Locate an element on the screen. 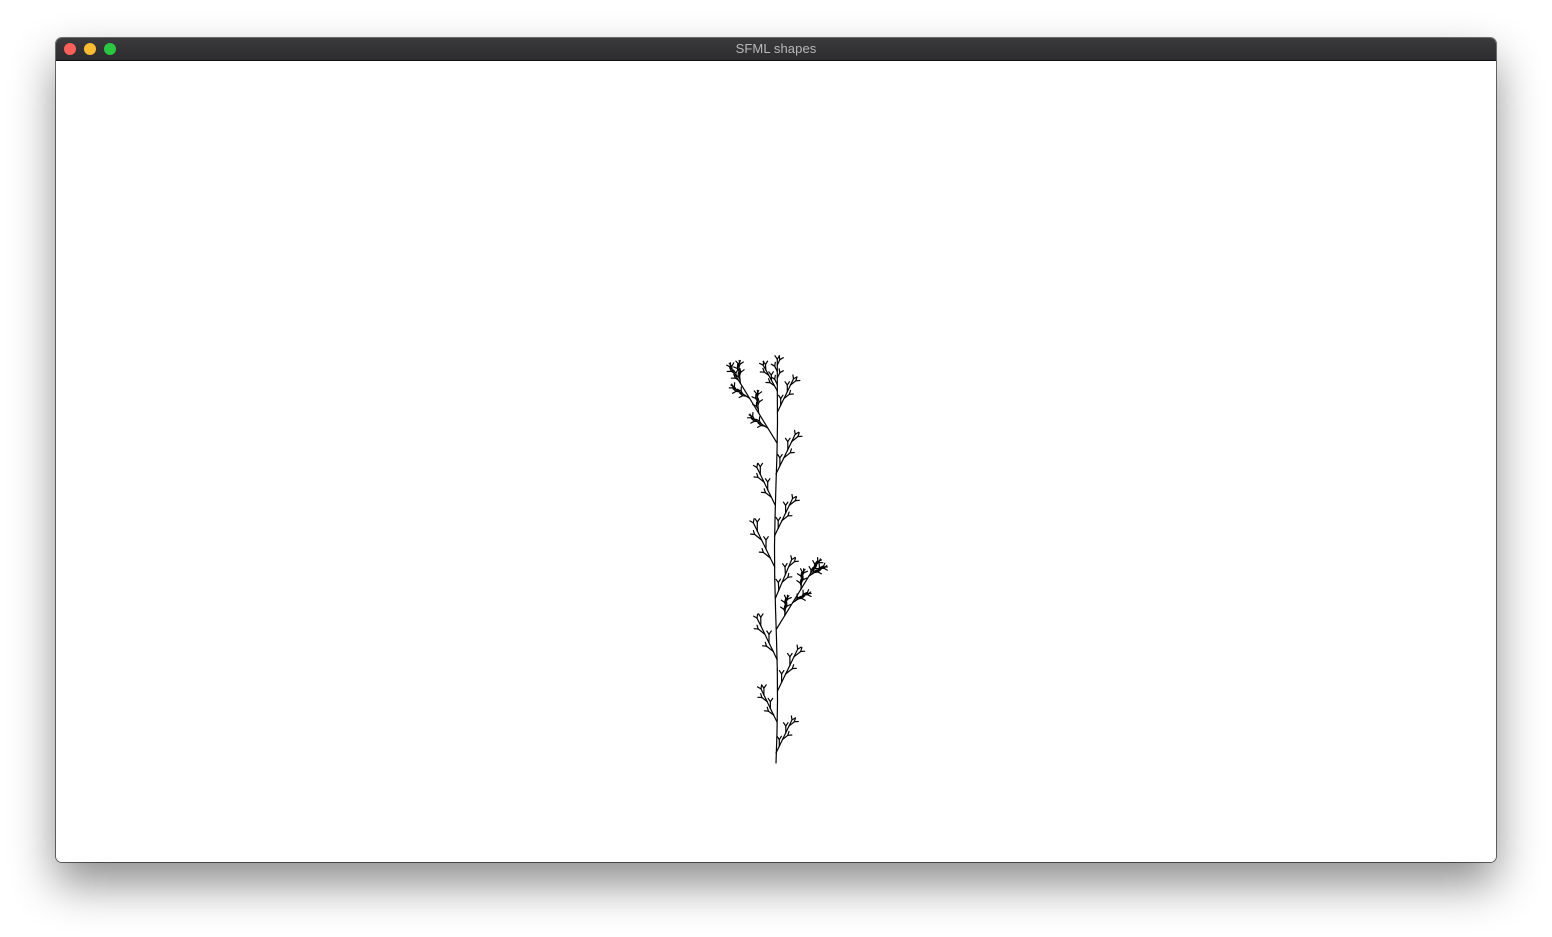 Image resolution: width=1552 pixels, height=937 pixels. title-bar: SFML shapes is located at coordinates (776, 49).